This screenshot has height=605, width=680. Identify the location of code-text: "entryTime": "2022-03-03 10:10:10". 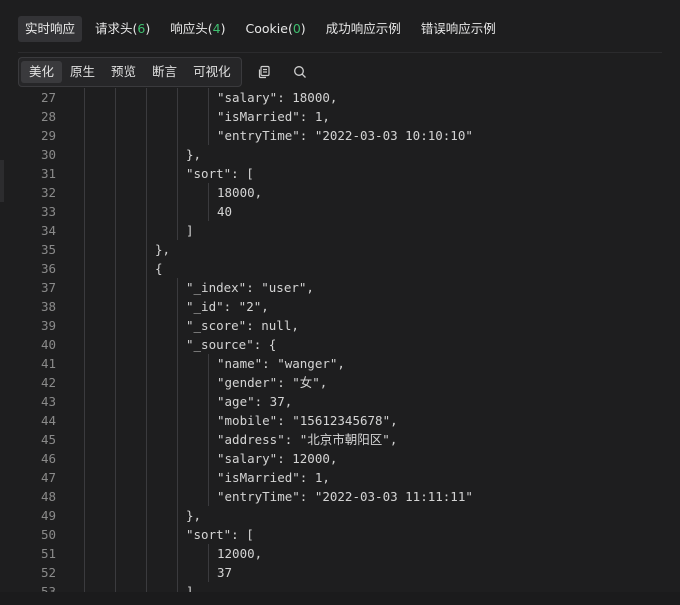
(345, 135).